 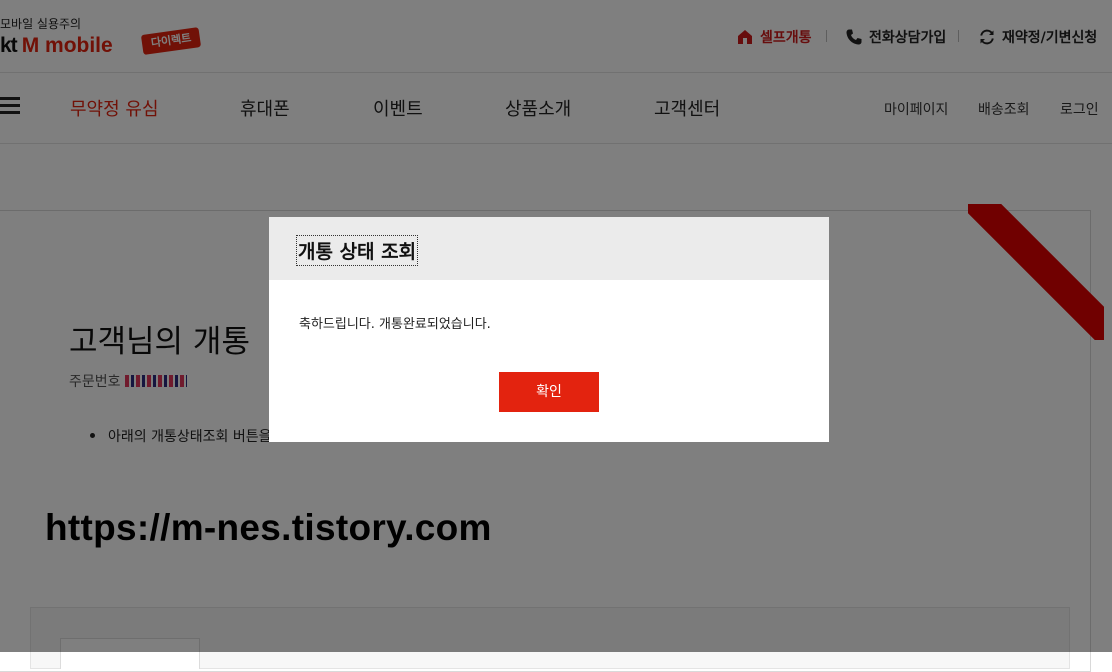 What do you see at coordinates (549, 248) in the screenshot?
I see `dialog-header: 개통 상태 조회` at bounding box center [549, 248].